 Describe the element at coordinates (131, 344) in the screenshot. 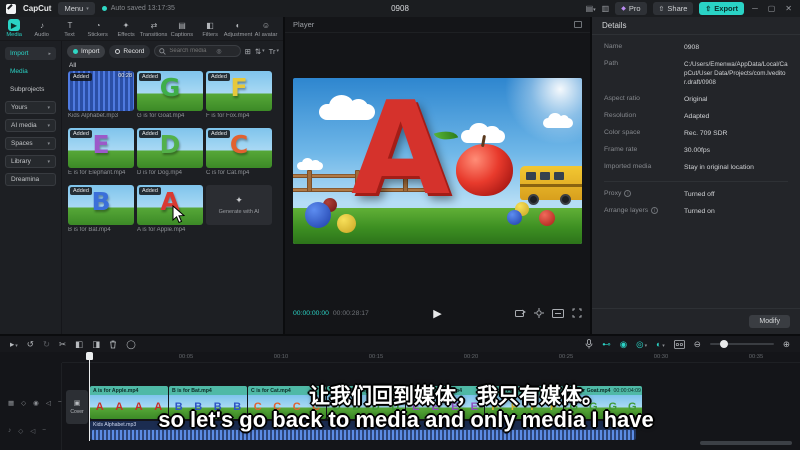

I see `mirror-button: ◯` at that location.